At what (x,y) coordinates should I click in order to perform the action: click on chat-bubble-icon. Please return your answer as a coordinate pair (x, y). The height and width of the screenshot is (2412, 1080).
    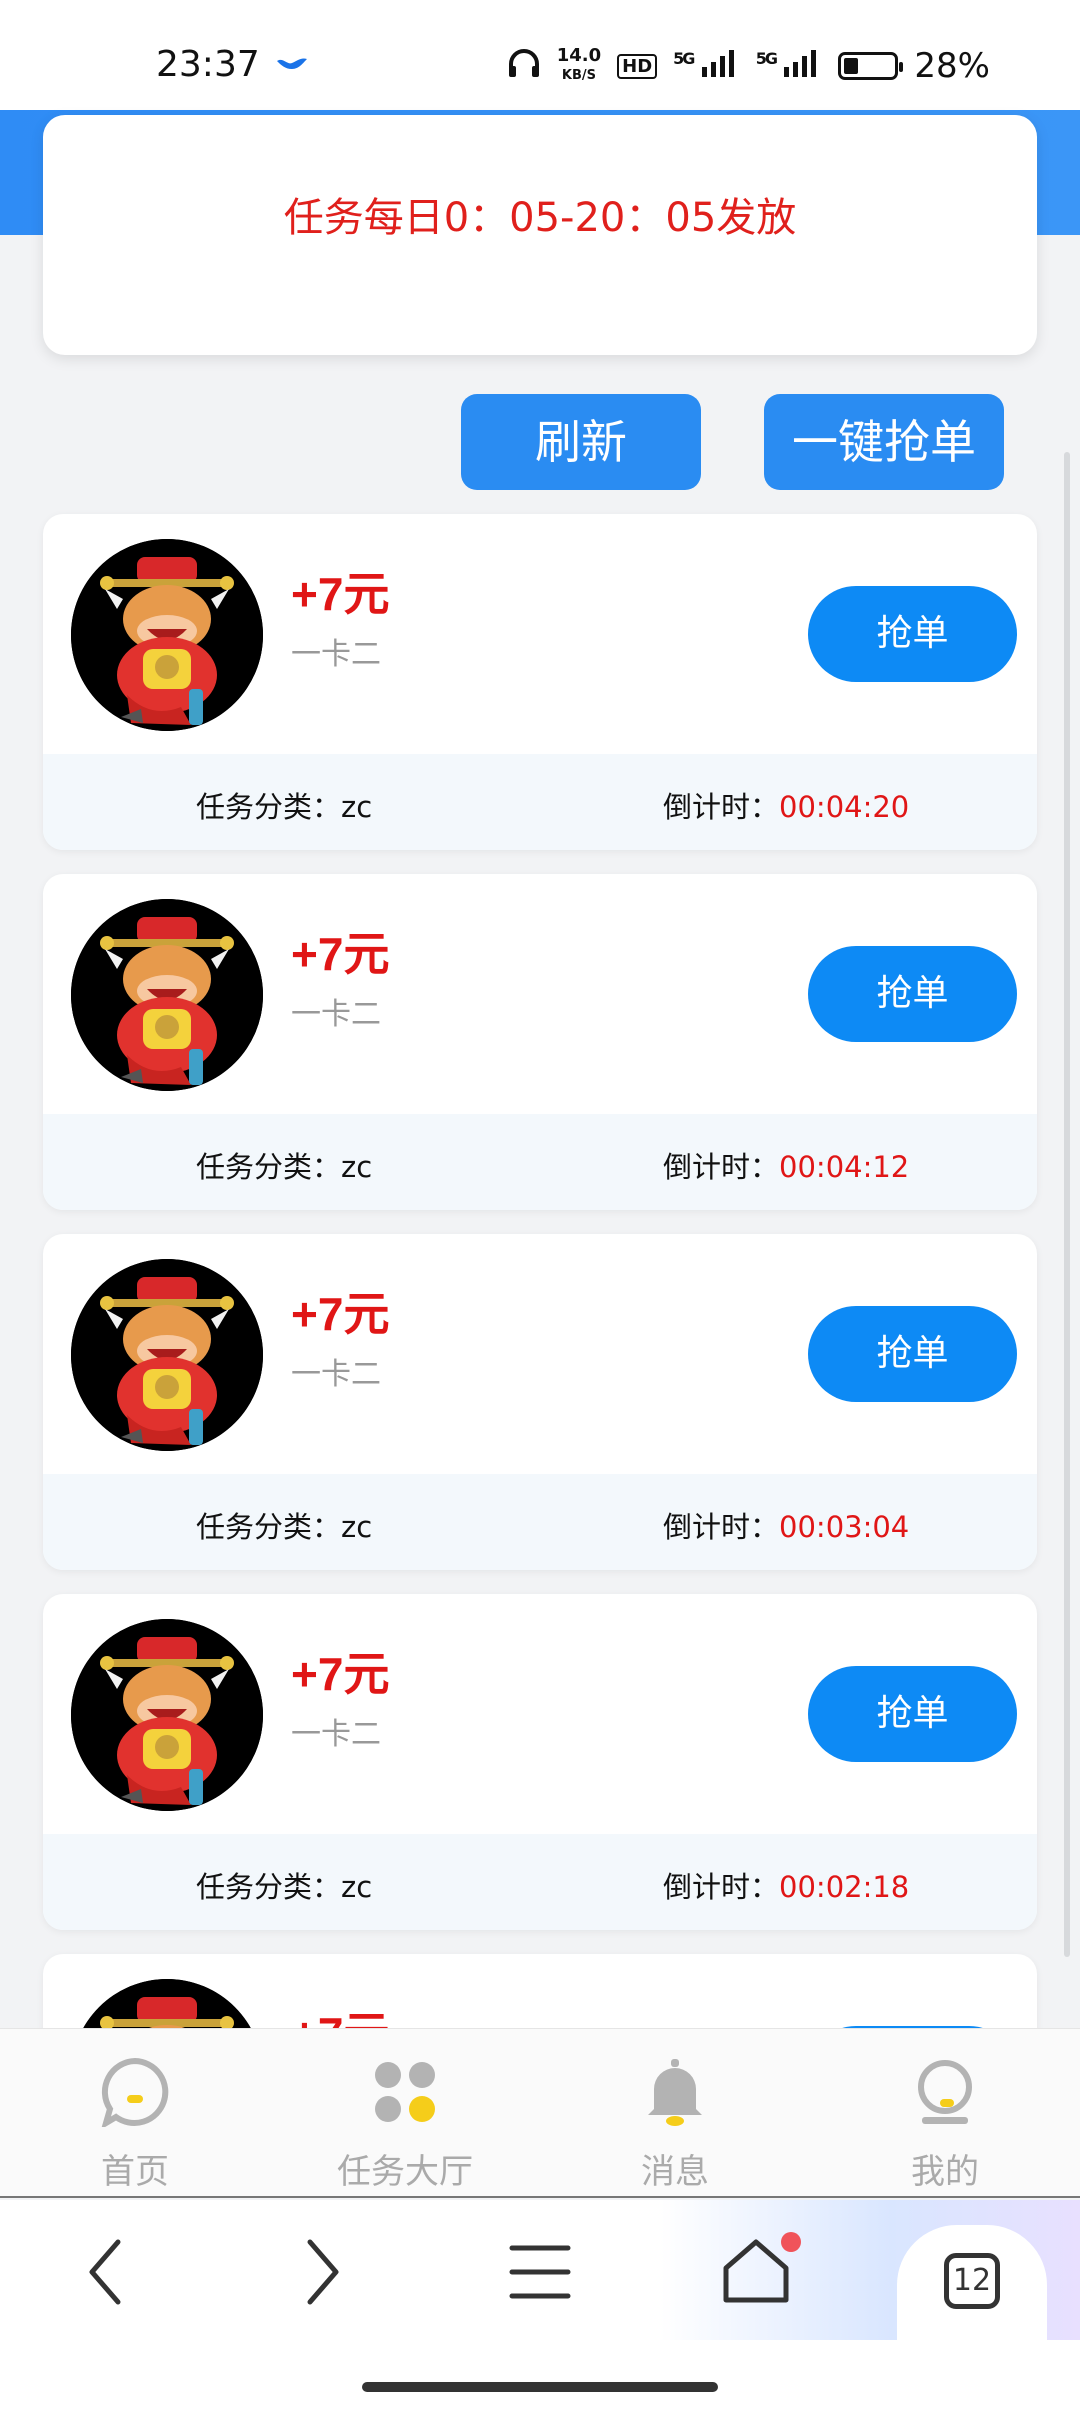
    Looking at the image, I should click on (135, 2092).